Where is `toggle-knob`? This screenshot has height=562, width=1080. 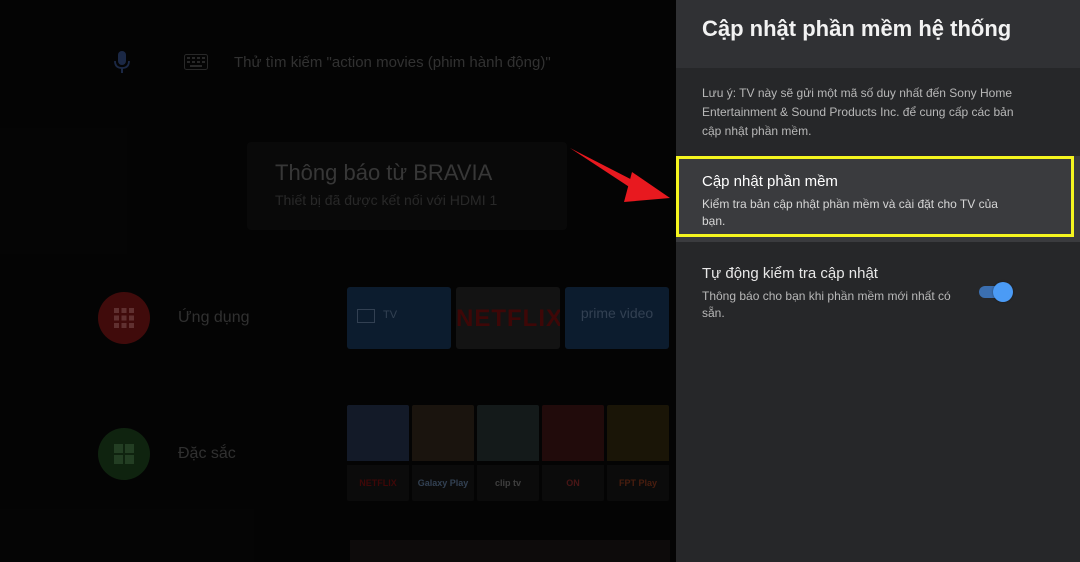
toggle-knob is located at coordinates (1003, 292).